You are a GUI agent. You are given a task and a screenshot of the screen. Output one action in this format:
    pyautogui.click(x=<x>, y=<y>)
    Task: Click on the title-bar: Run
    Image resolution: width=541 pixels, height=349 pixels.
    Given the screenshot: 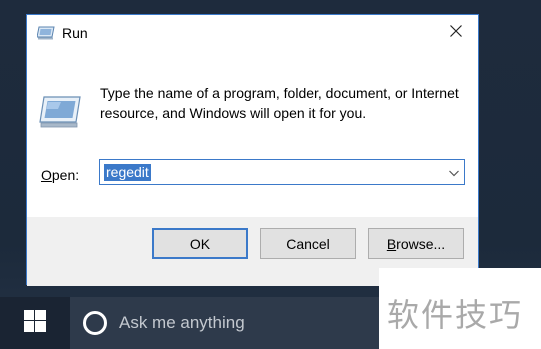 What is the action you would take?
    pyautogui.click(x=252, y=33)
    